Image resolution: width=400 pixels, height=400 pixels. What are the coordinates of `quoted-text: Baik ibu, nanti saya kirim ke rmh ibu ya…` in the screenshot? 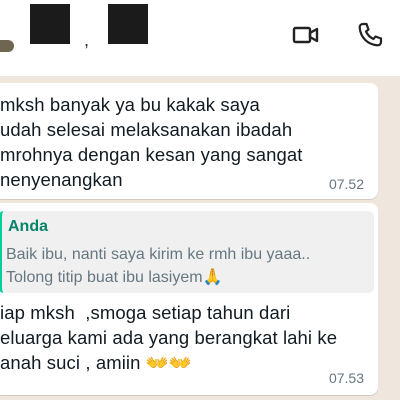 It's located at (158, 266).